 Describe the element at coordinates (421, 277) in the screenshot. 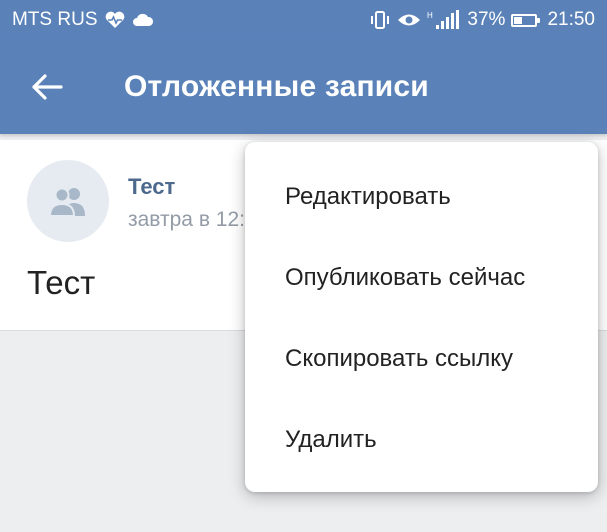

I see `menu-item-publish-now: Опубликовать сейчас` at that location.